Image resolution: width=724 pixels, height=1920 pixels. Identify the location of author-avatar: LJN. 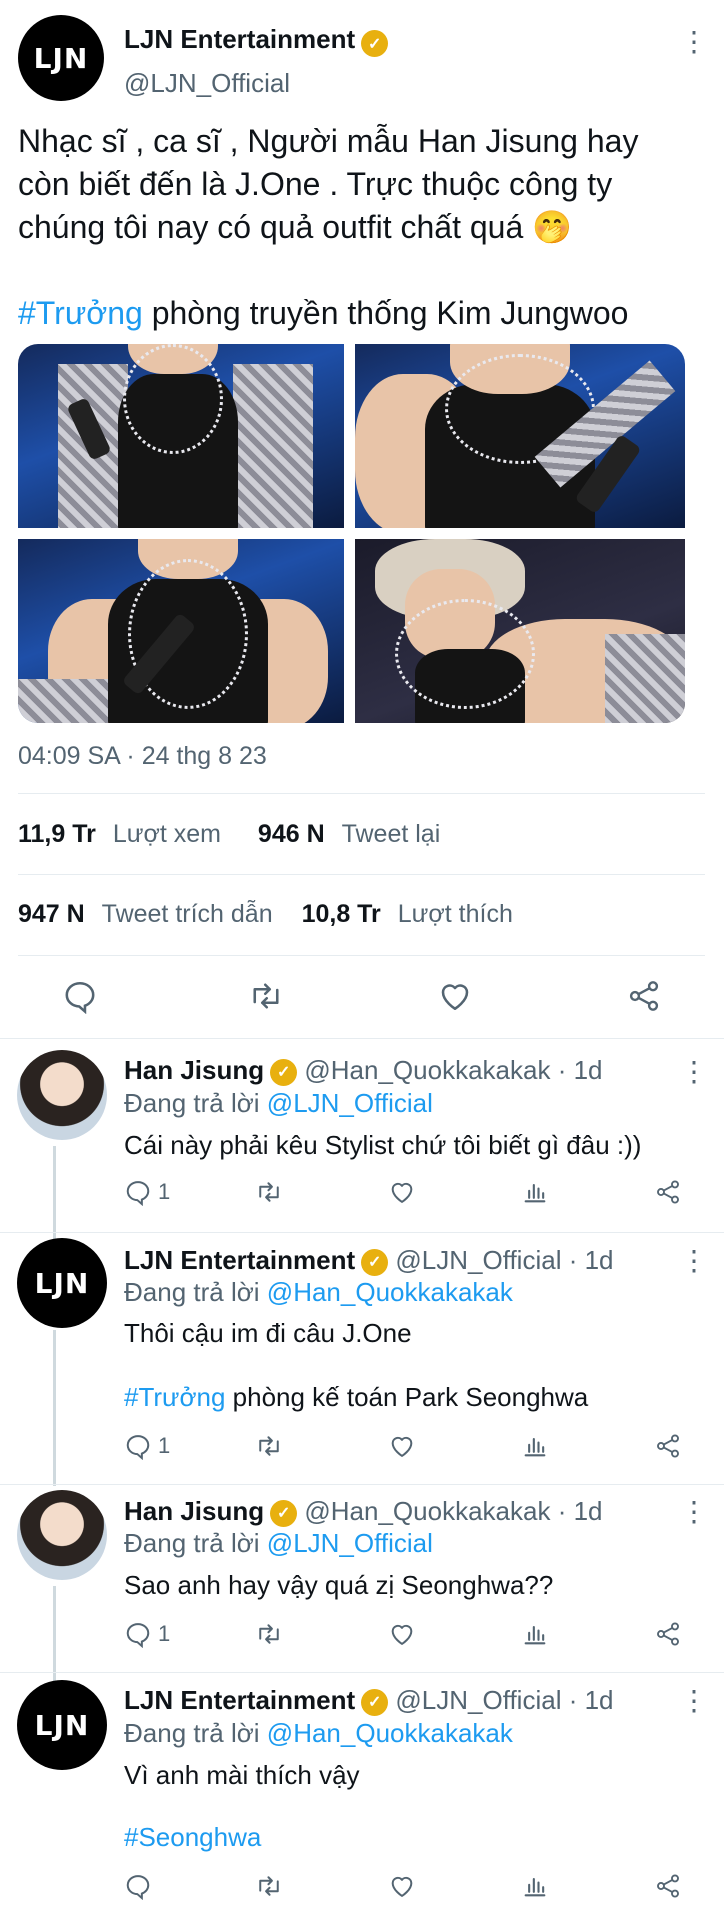
(61, 58).